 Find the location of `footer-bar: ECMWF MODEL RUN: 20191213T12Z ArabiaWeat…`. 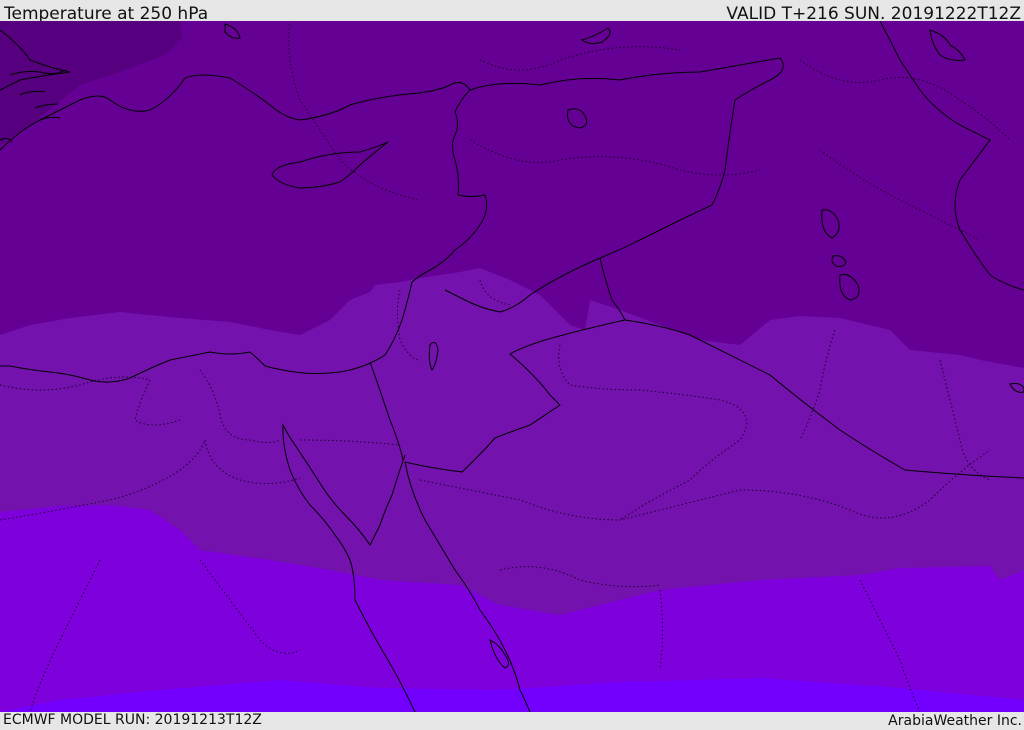

footer-bar: ECMWF MODEL RUN: 20191213T12Z ArabiaWeat… is located at coordinates (512, 720).